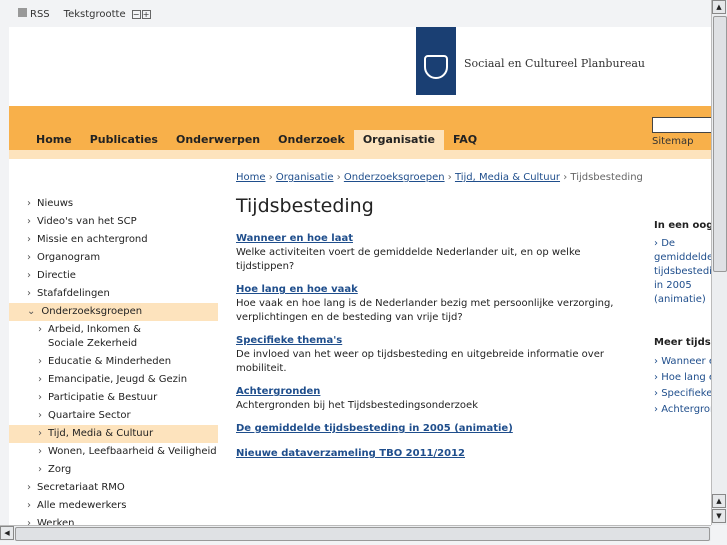  Describe the element at coordinates (113, 258) in the screenshot. I see `sidebar-item: › Organogram` at that location.